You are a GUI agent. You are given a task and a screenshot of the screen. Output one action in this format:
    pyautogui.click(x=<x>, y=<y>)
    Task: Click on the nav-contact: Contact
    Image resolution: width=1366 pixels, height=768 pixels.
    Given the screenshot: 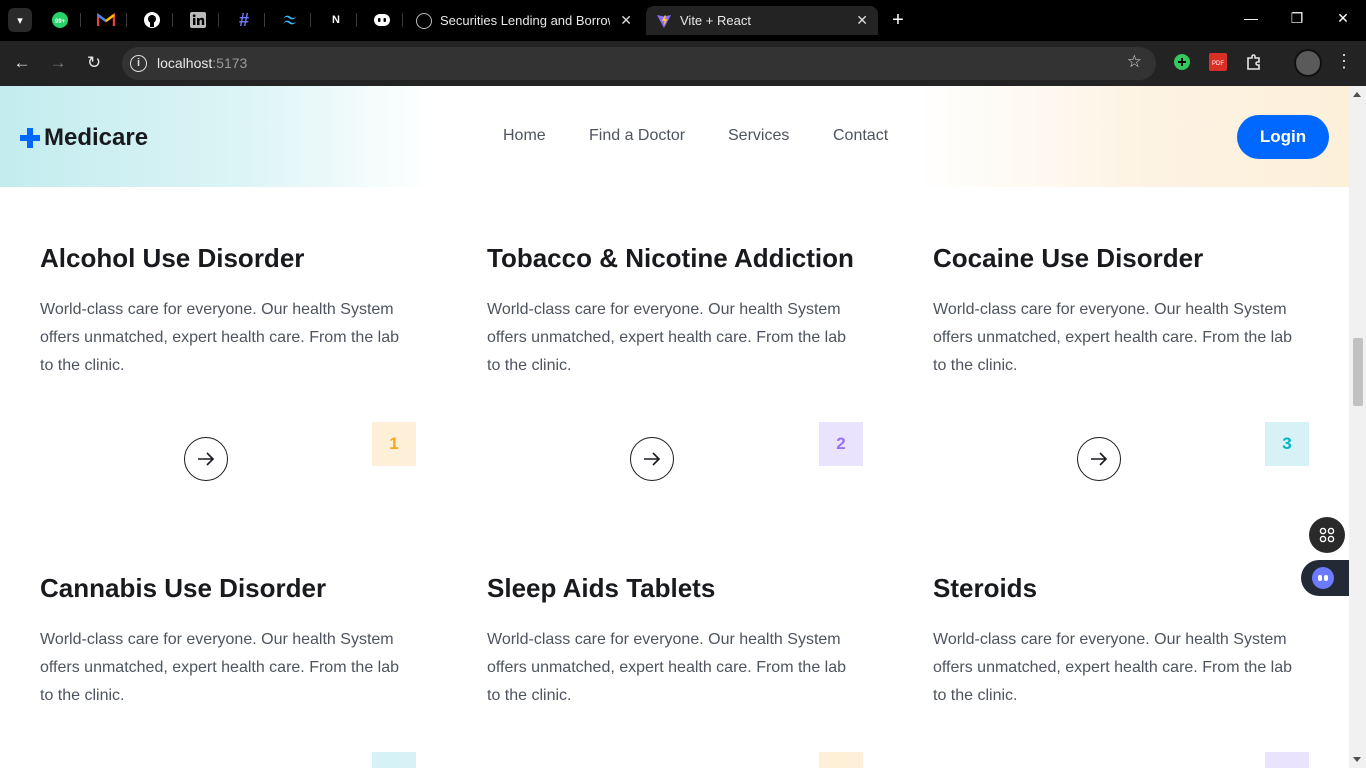 What is the action you would take?
    pyautogui.click(x=860, y=136)
    